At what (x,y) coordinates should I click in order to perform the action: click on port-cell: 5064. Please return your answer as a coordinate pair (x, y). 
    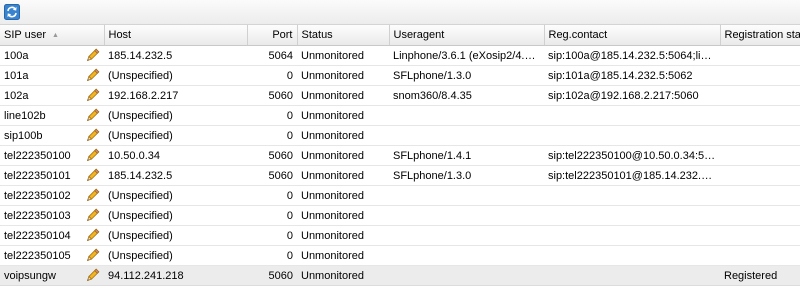
    Looking at the image, I should click on (272, 55).